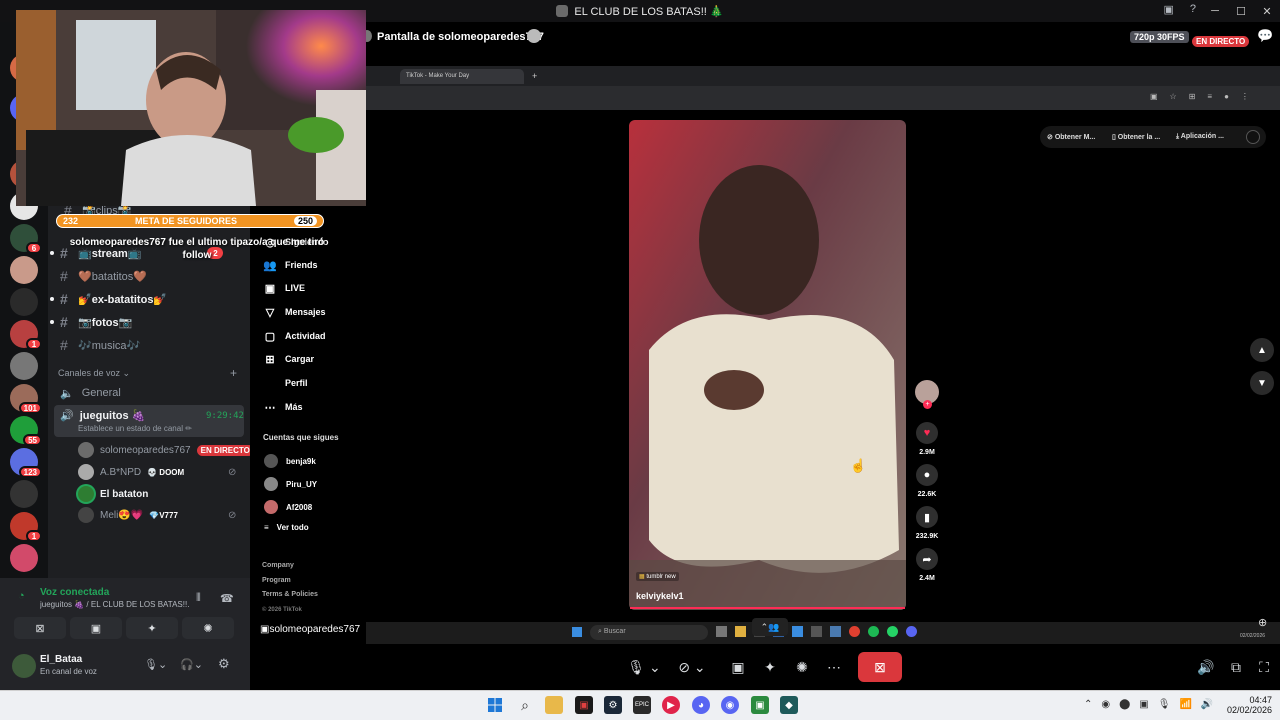  What do you see at coordinates (1193, 9) in the screenshot?
I see `help-icon: ?` at bounding box center [1193, 9].